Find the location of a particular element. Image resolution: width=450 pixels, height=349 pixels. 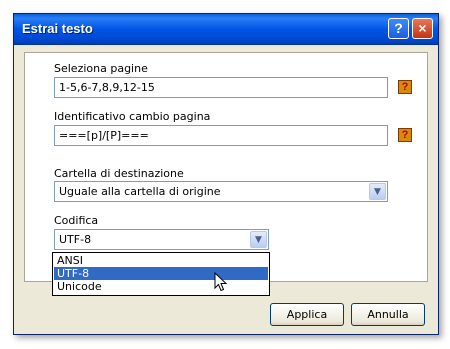

encoding-option: ANSI is located at coordinates (161, 260).